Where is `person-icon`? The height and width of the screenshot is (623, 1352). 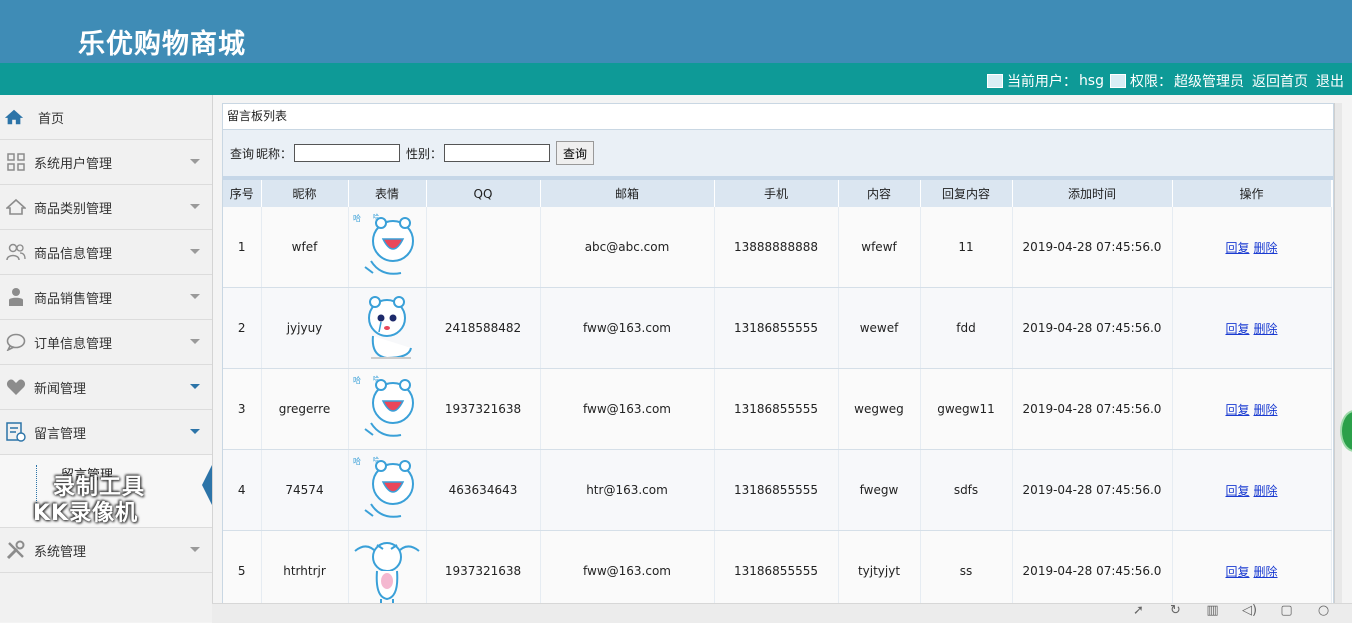
person-icon is located at coordinates (16, 297).